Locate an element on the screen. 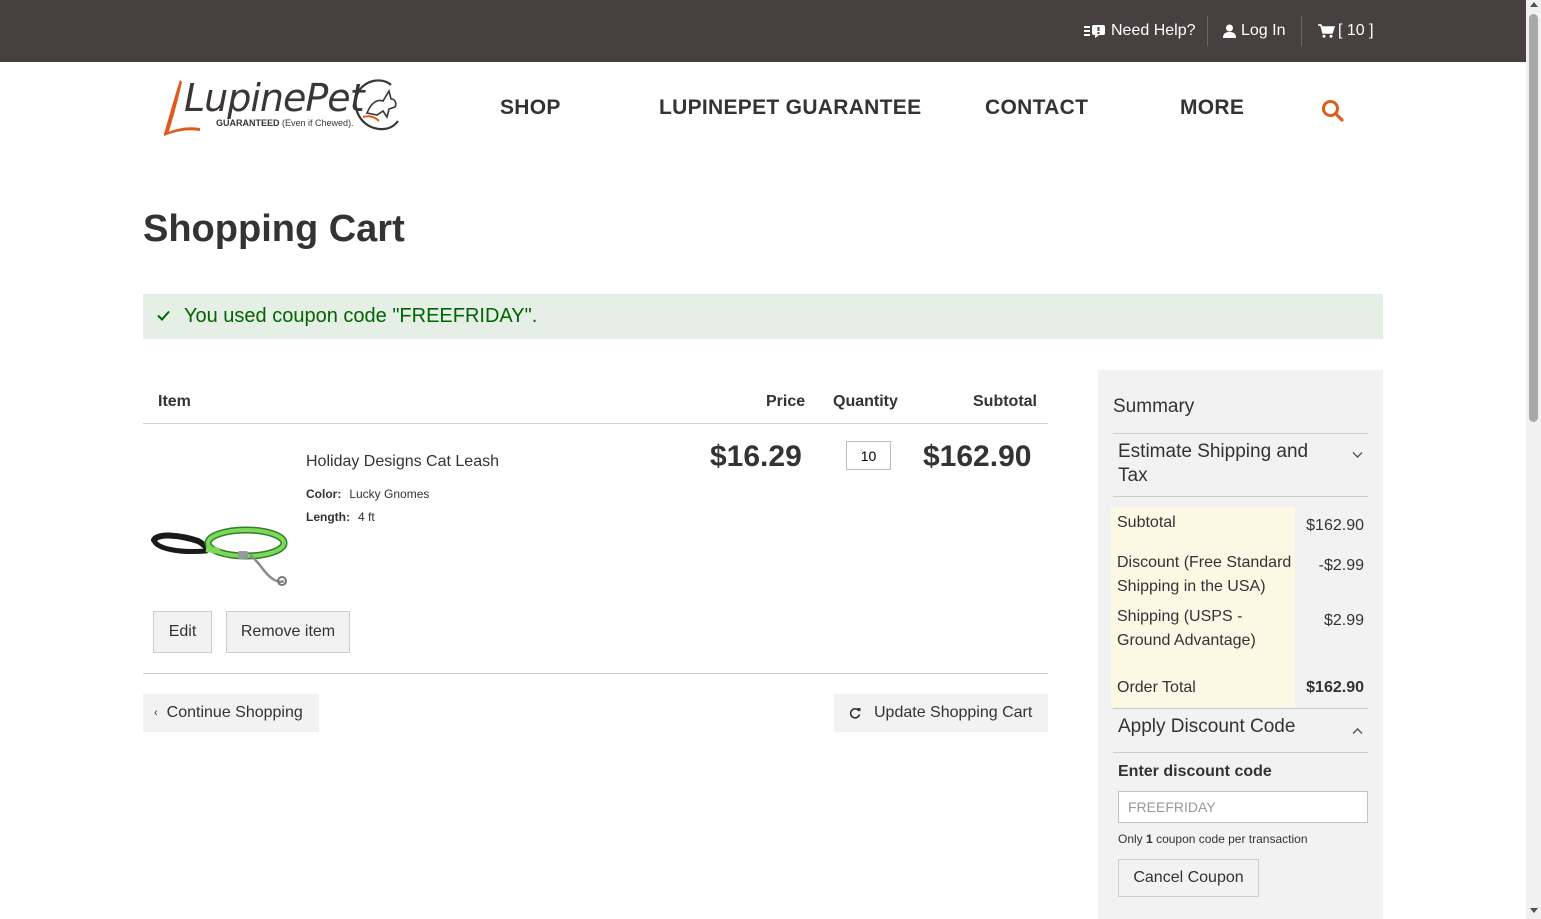 The width and height of the screenshot is (1541, 919). item-subtotal: $162.90 is located at coordinates (977, 456).